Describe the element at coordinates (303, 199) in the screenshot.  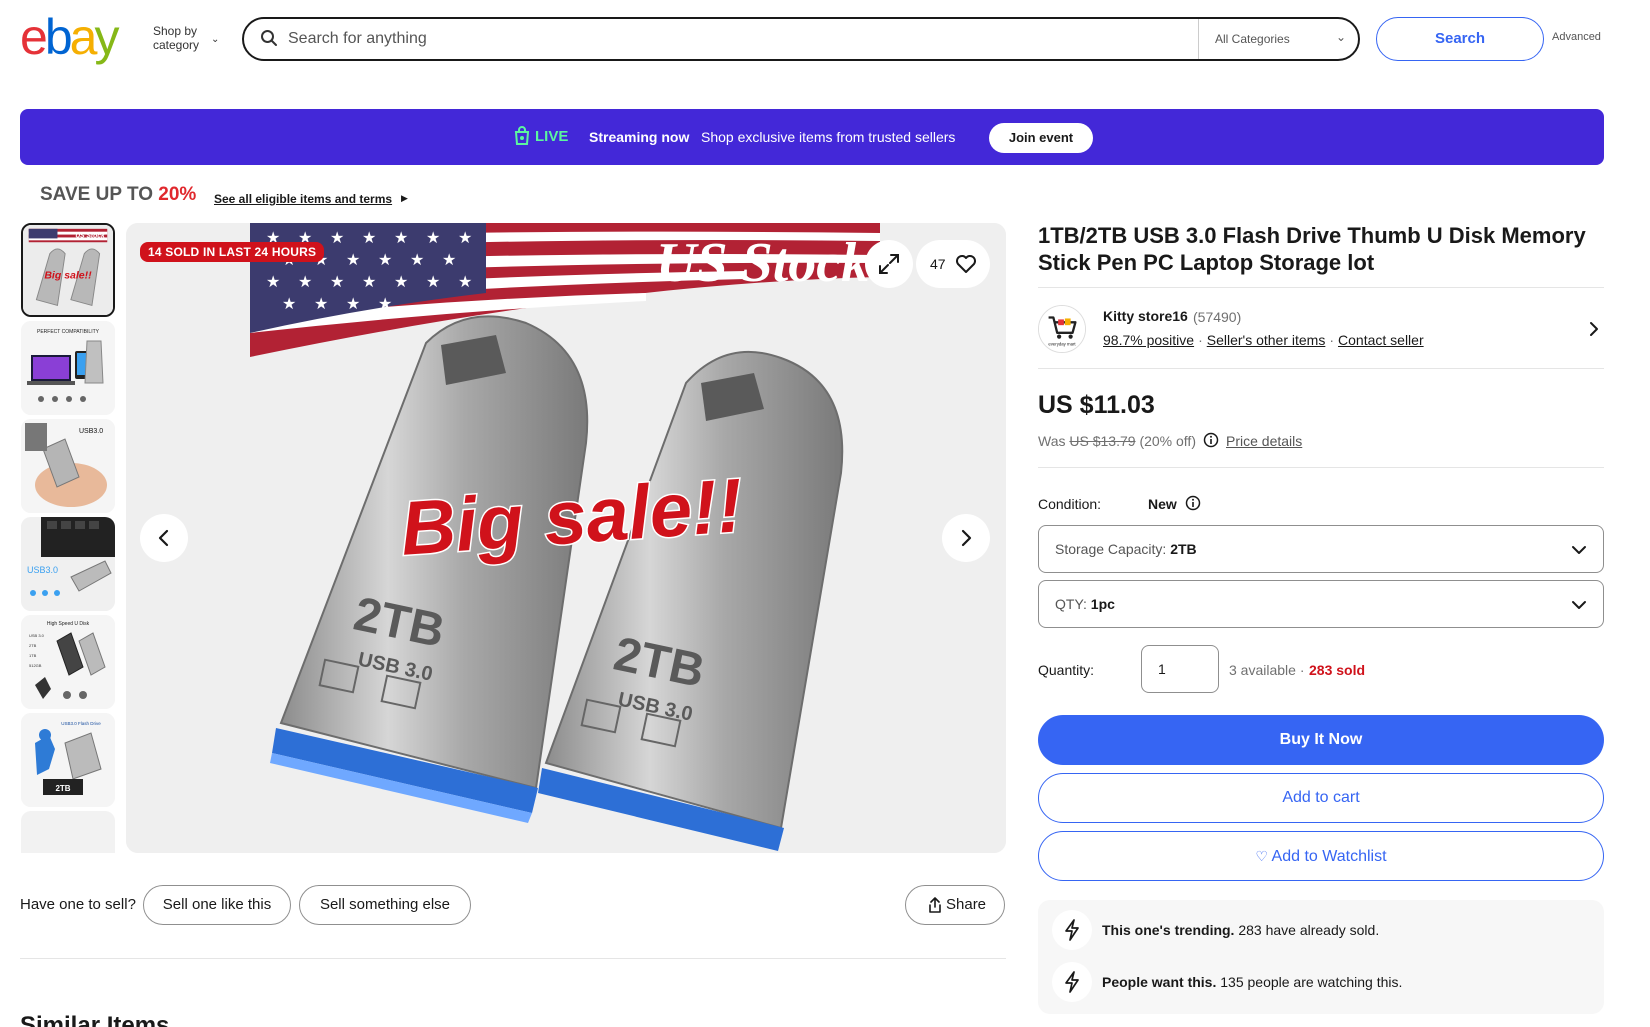
I see `eligible-items-link: See all eligible items and terms` at that location.